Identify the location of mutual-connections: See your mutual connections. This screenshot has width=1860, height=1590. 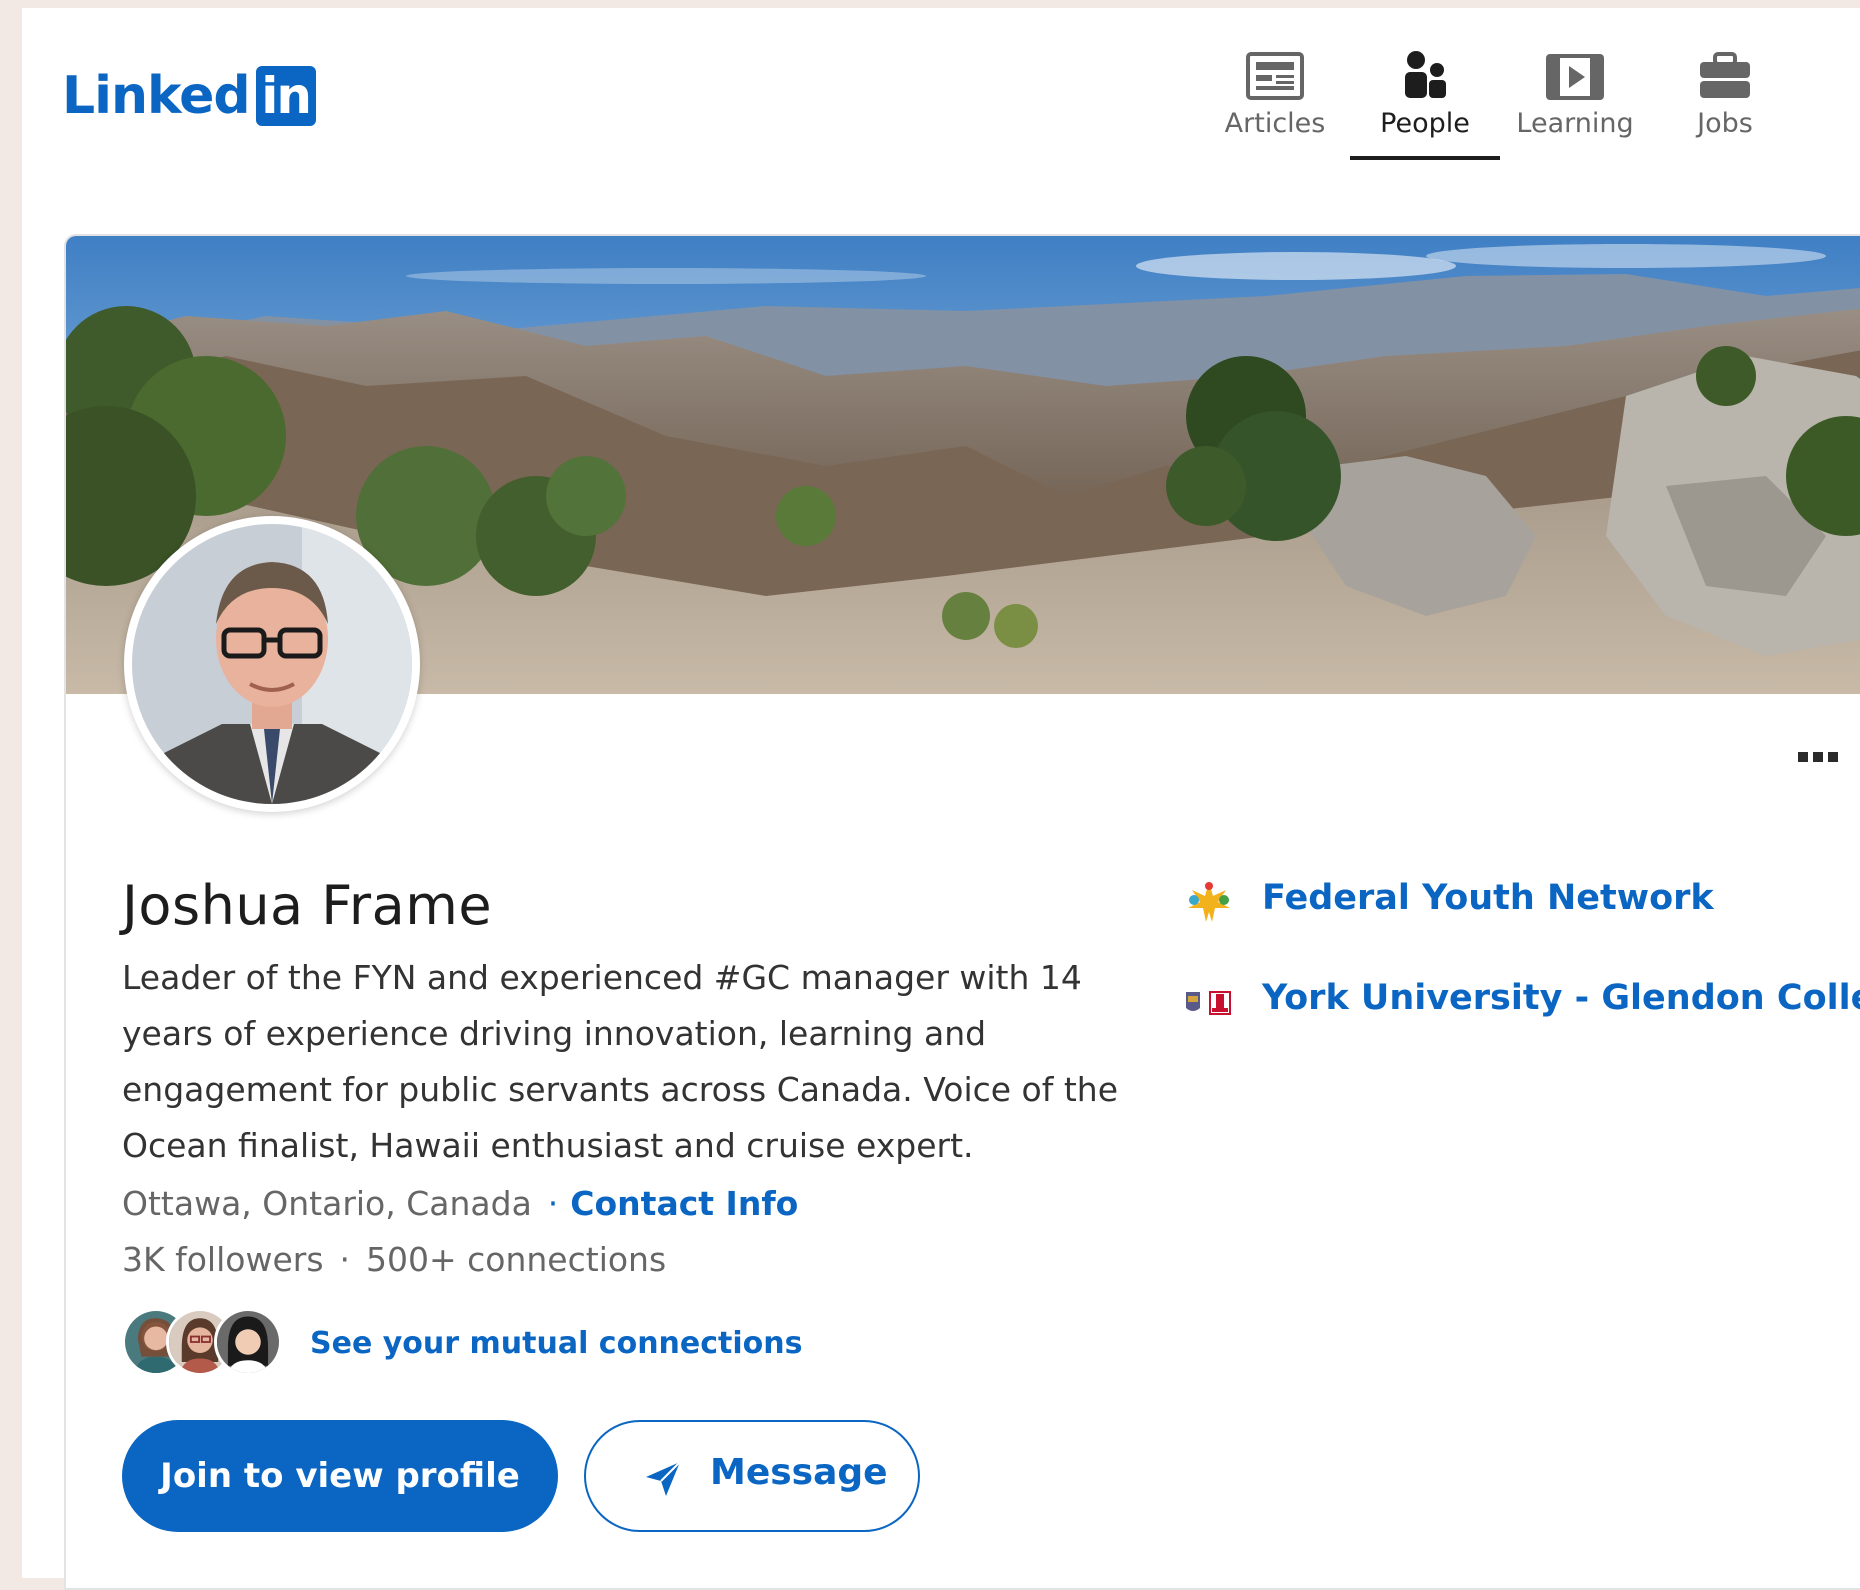
(462, 1343).